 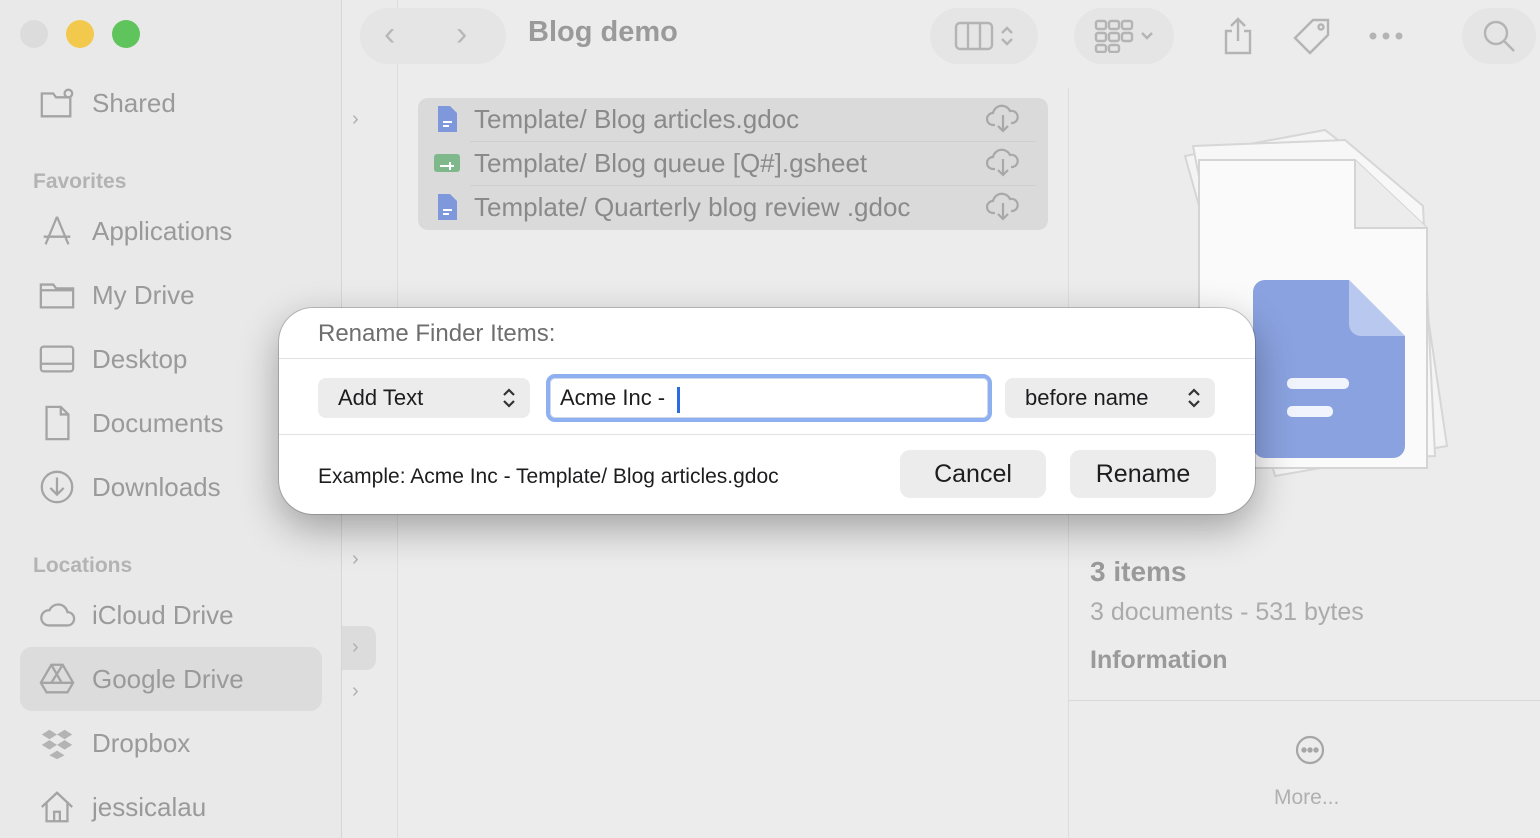 What do you see at coordinates (1304, 700) in the screenshot?
I see `preview-divider` at bounding box center [1304, 700].